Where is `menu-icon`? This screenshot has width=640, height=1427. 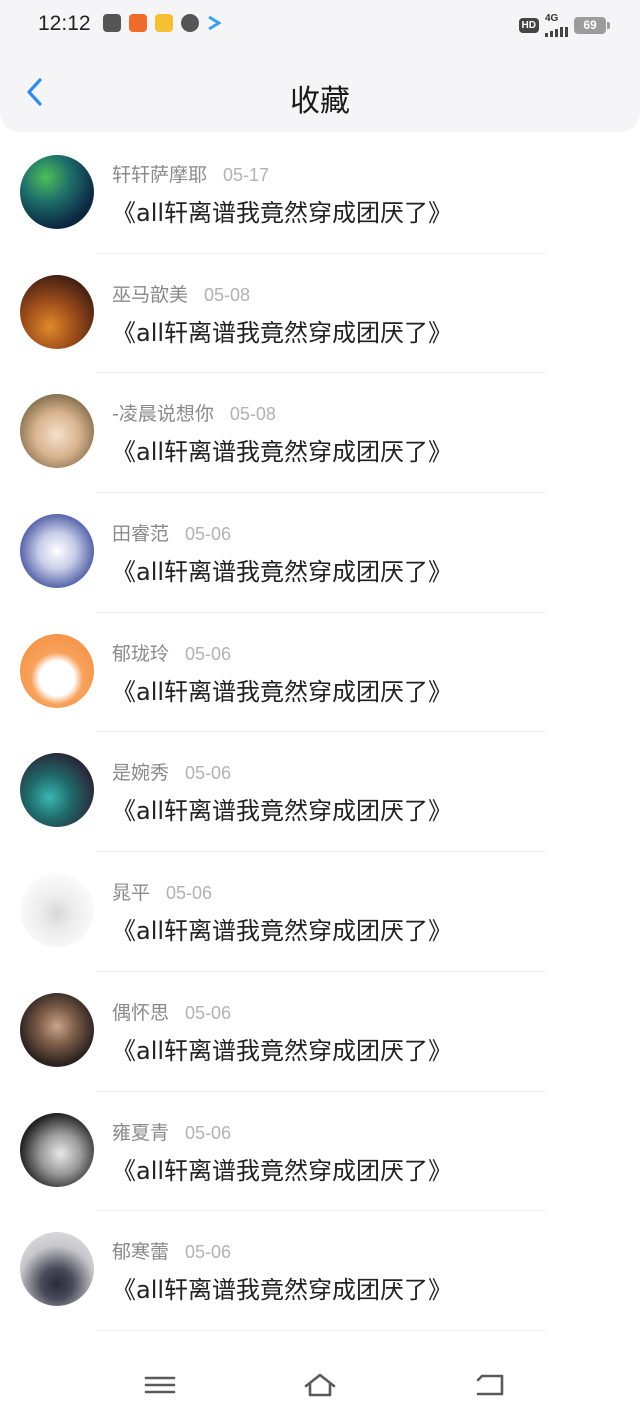 menu-icon is located at coordinates (160, 1385).